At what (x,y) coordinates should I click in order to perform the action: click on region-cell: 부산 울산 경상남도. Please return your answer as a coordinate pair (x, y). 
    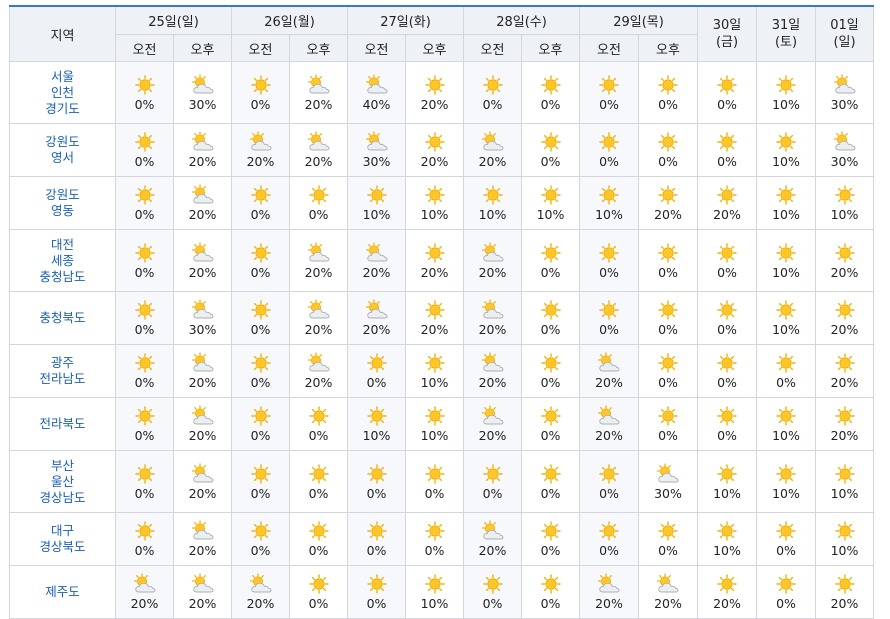
    Looking at the image, I should click on (62, 481).